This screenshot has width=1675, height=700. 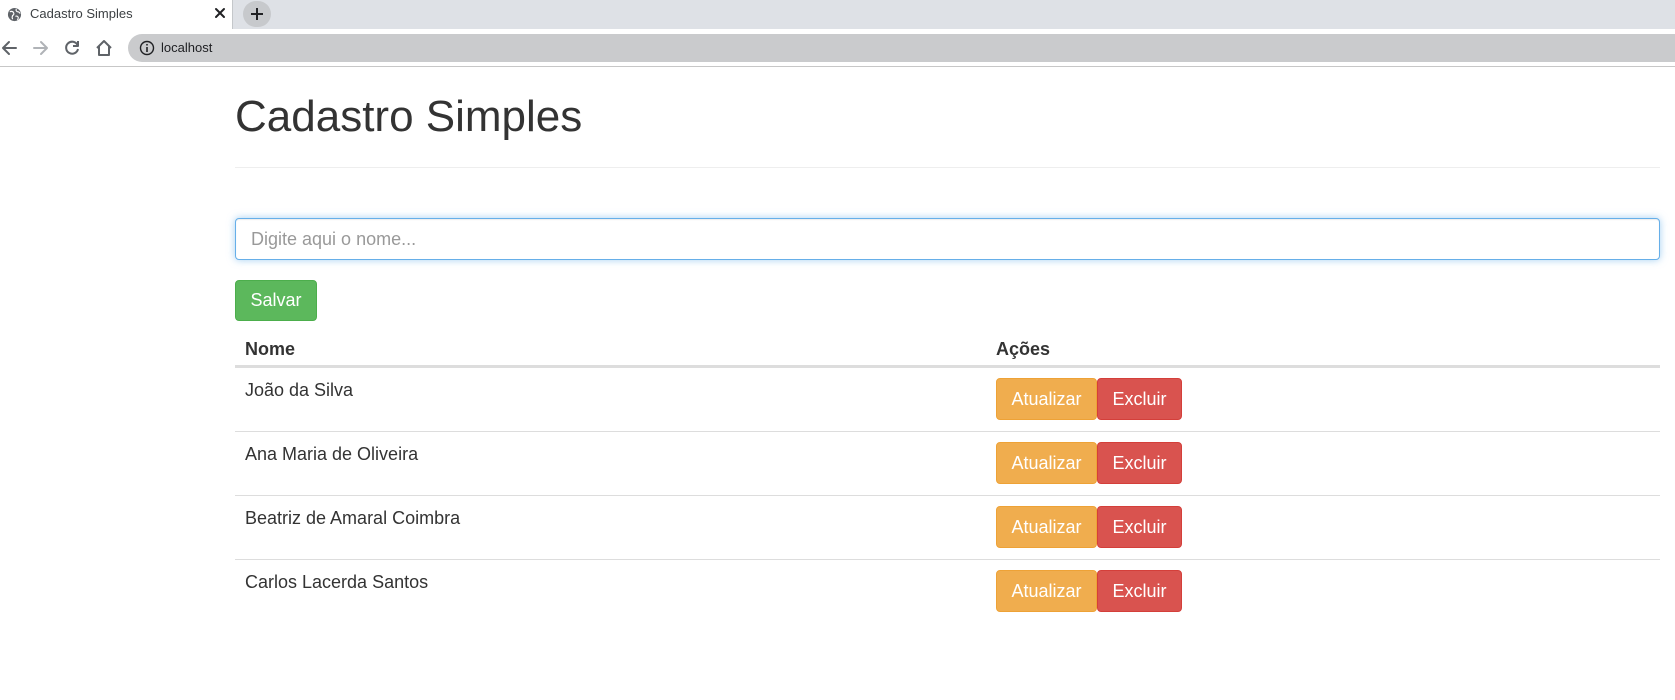 I want to click on plus-icon, so click(x=257, y=14).